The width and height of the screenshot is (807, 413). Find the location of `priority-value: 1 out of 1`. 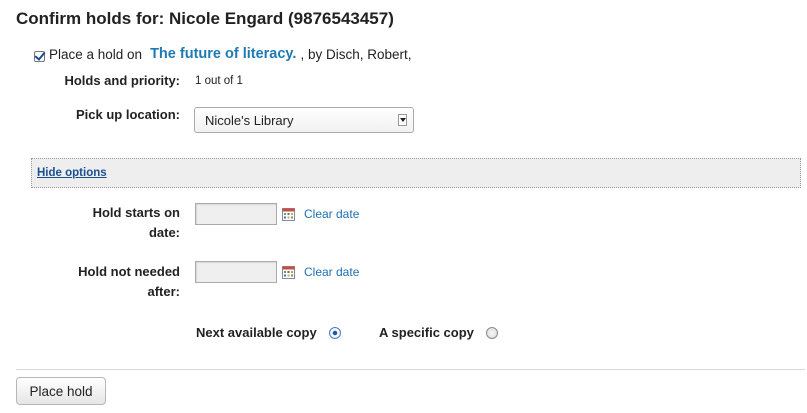

priority-value: 1 out of 1 is located at coordinates (219, 81).